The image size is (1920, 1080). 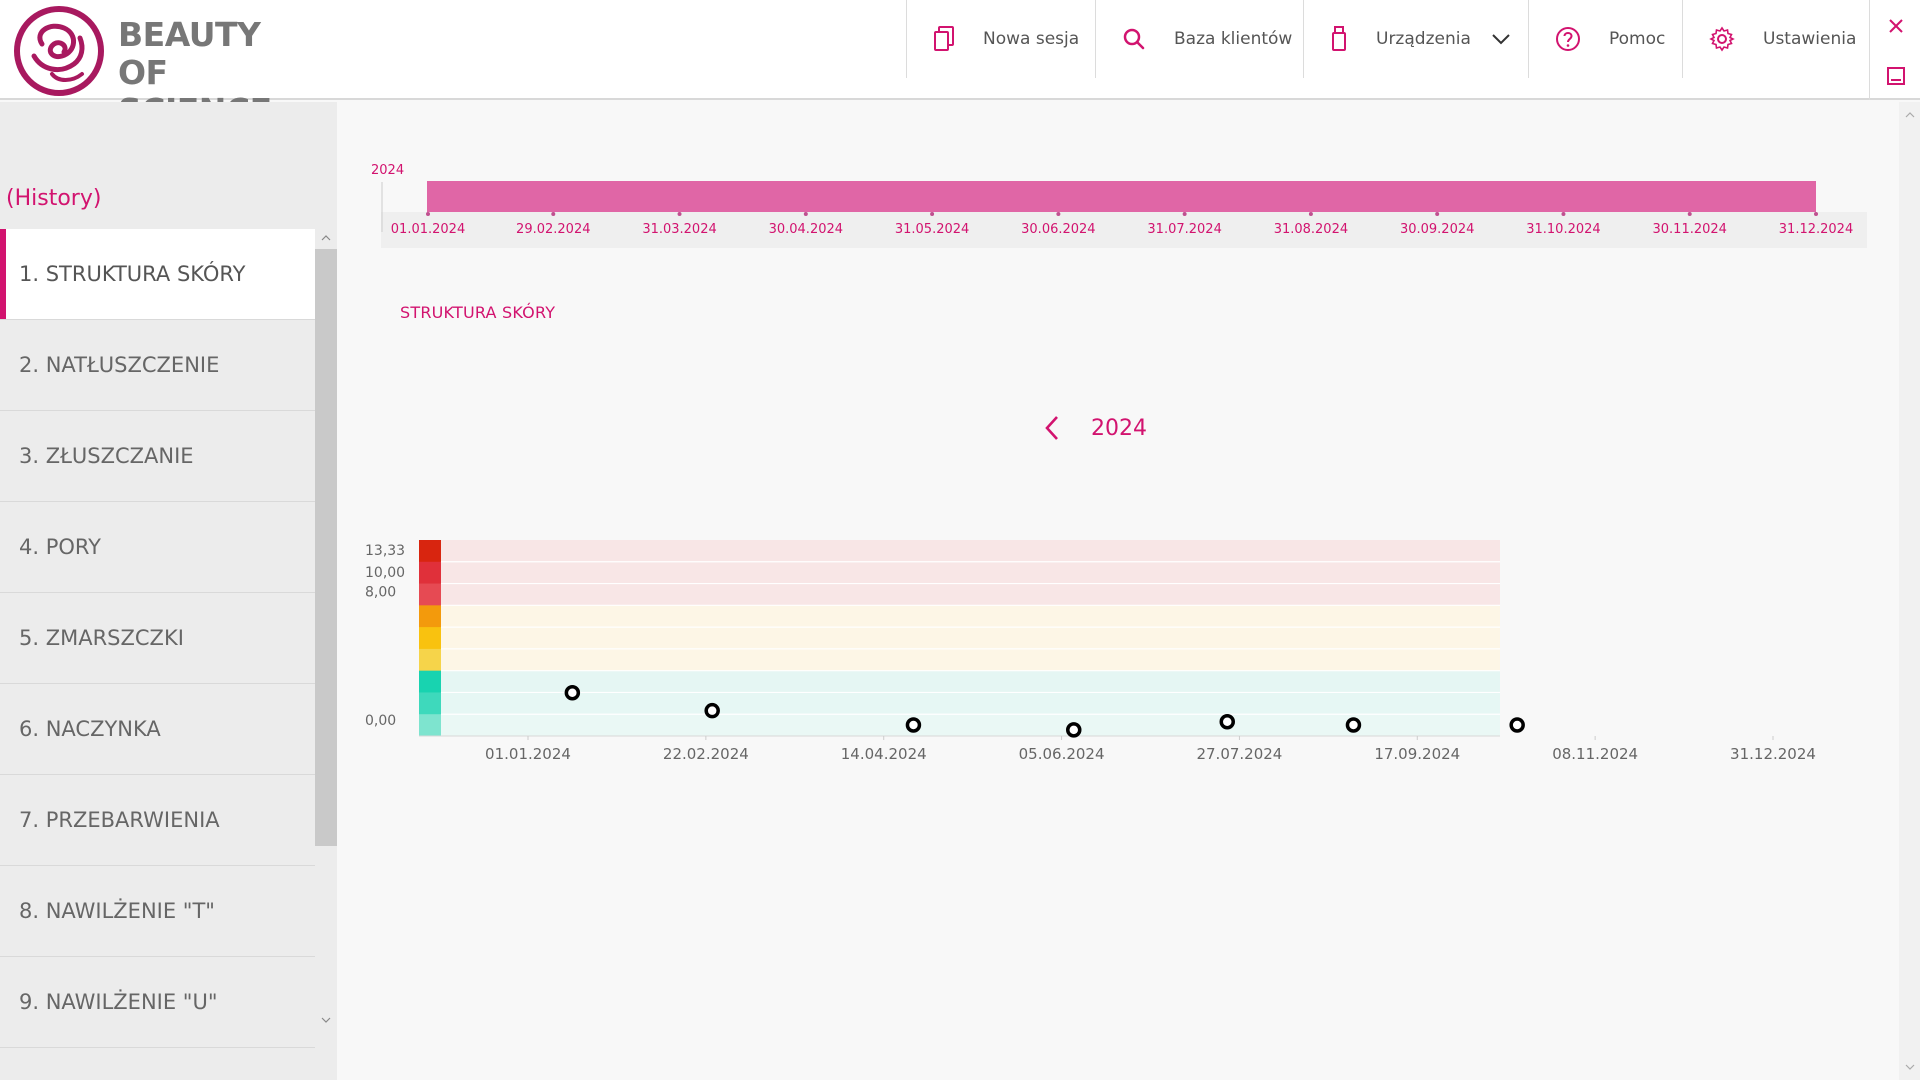 What do you see at coordinates (1501, 39) in the screenshot?
I see `chevron-down-icon` at bounding box center [1501, 39].